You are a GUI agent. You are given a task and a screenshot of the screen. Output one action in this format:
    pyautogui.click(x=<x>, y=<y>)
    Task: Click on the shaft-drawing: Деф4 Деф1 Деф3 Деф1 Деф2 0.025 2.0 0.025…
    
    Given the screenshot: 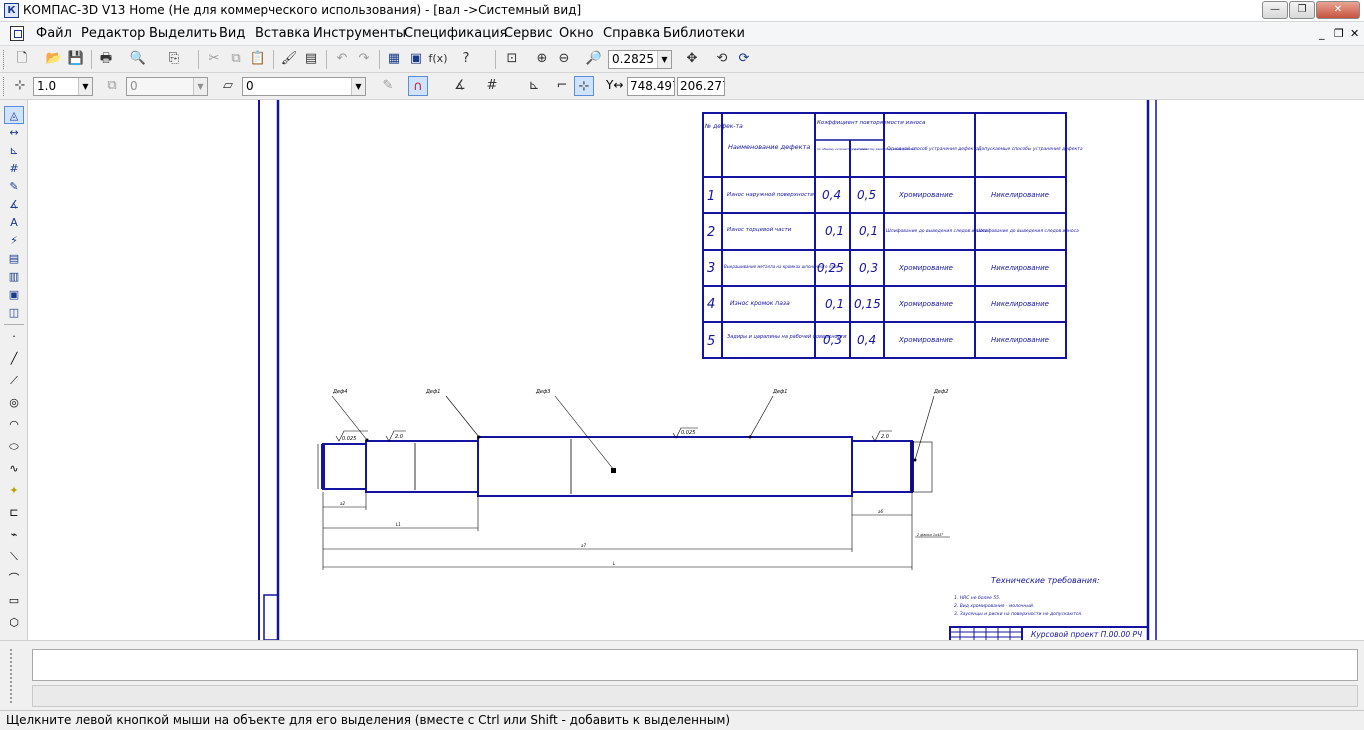 What is the action you would take?
    pyautogui.click(x=633, y=479)
    